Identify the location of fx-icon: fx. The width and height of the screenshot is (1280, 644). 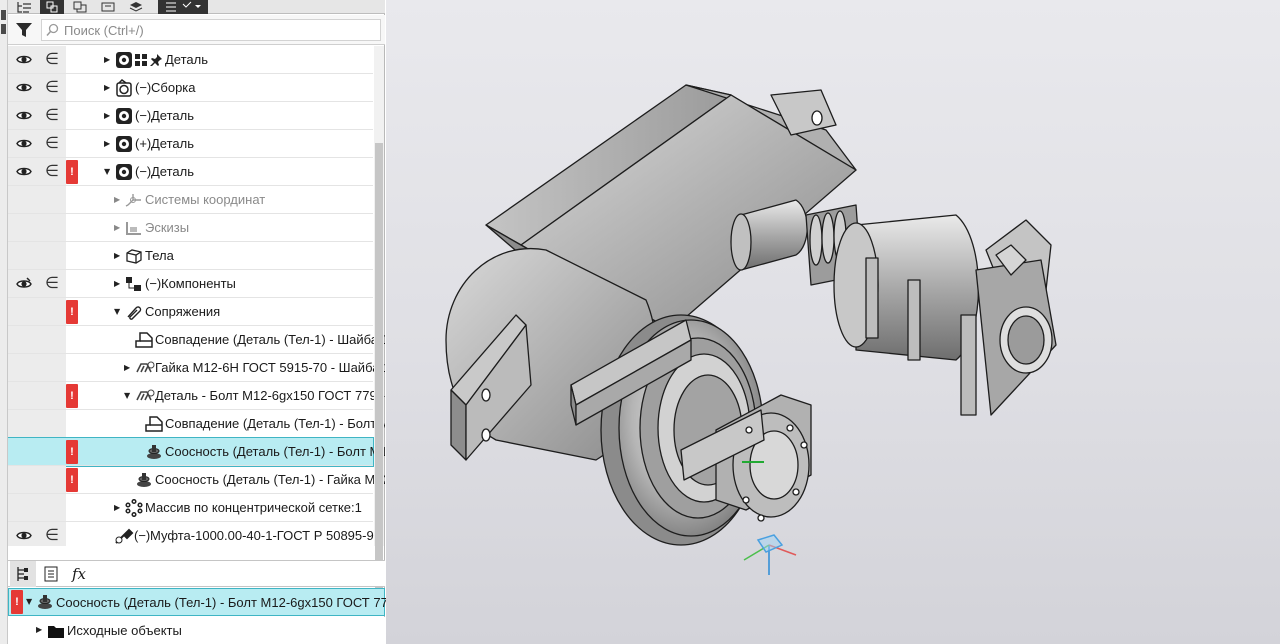
(78, 574).